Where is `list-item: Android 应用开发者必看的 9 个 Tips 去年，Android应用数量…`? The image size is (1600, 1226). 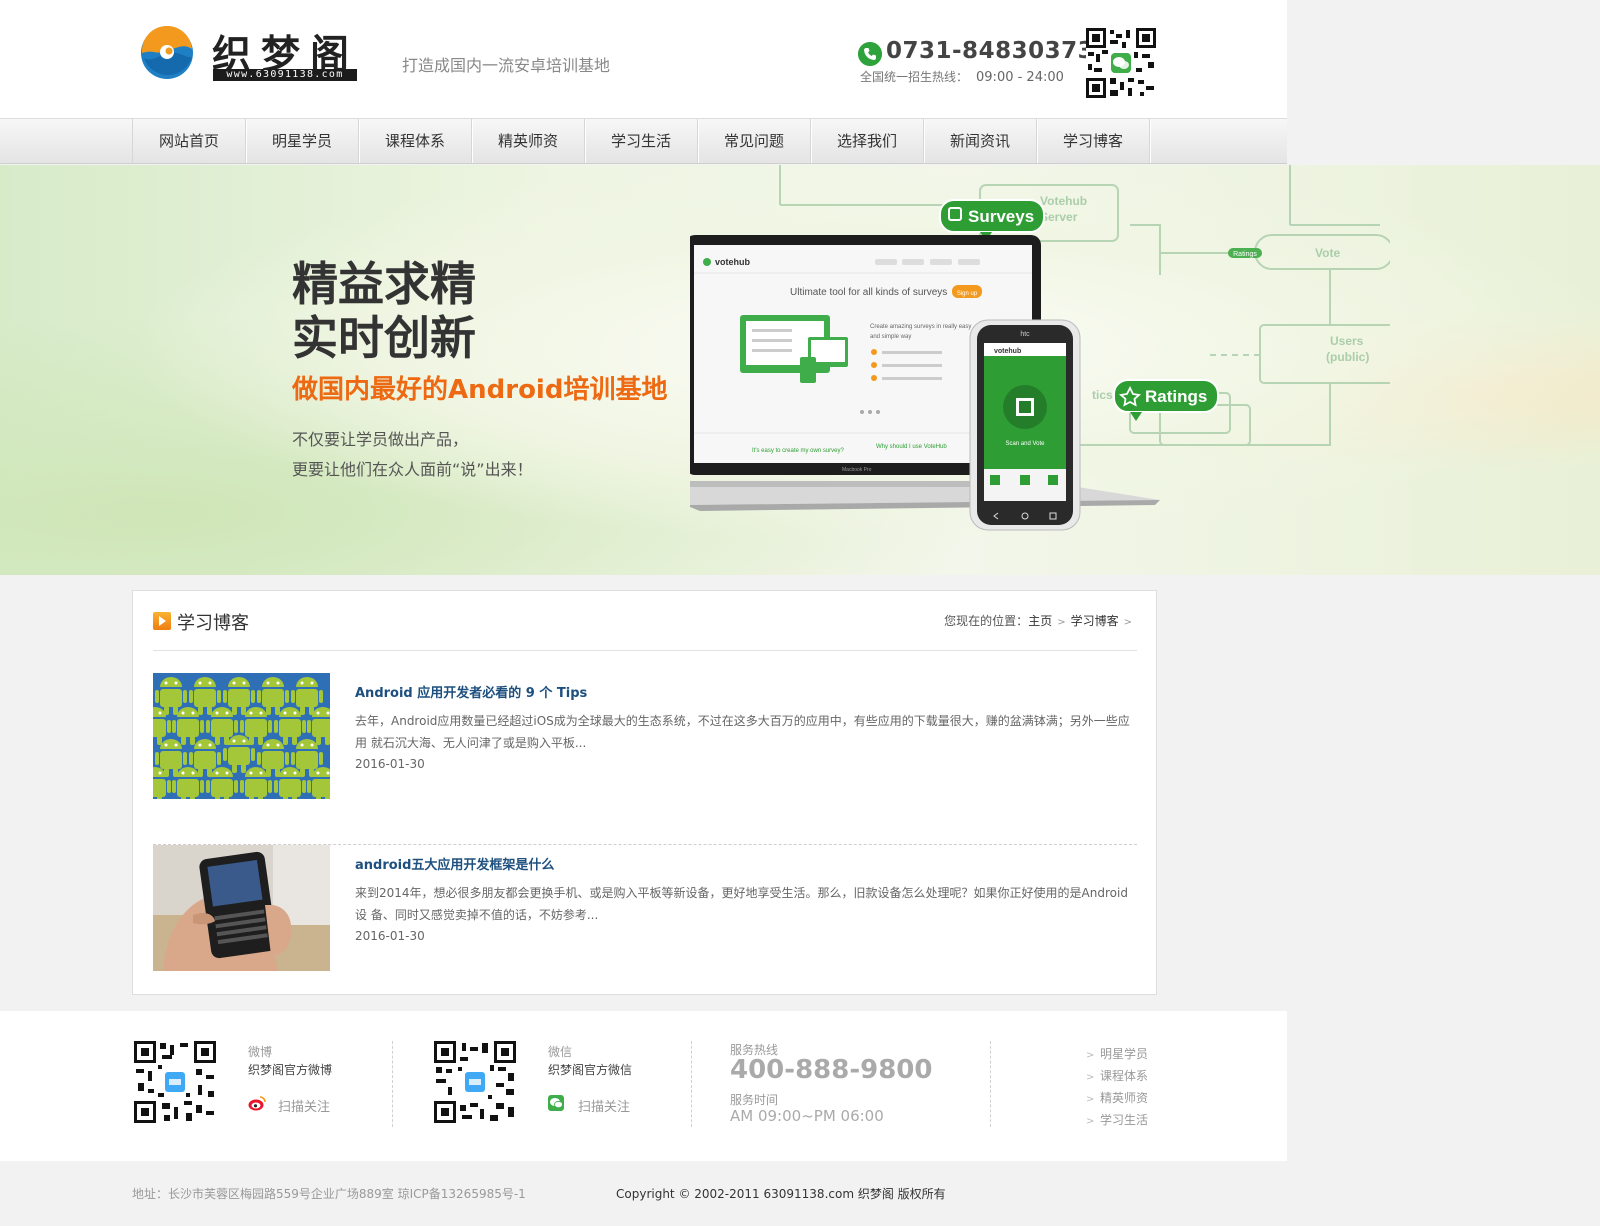 list-item: Android 应用开发者必看的 9 个 Tips 去年，Android应用数量… is located at coordinates (645, 759).